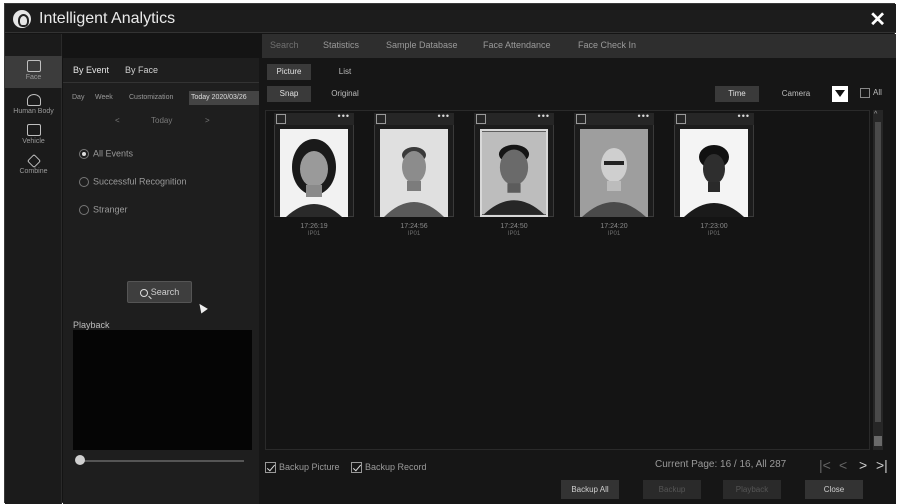  Describe the element at coordinates (871, 93) in the screenshot. I see `select-all-checkbox: All` at that location.